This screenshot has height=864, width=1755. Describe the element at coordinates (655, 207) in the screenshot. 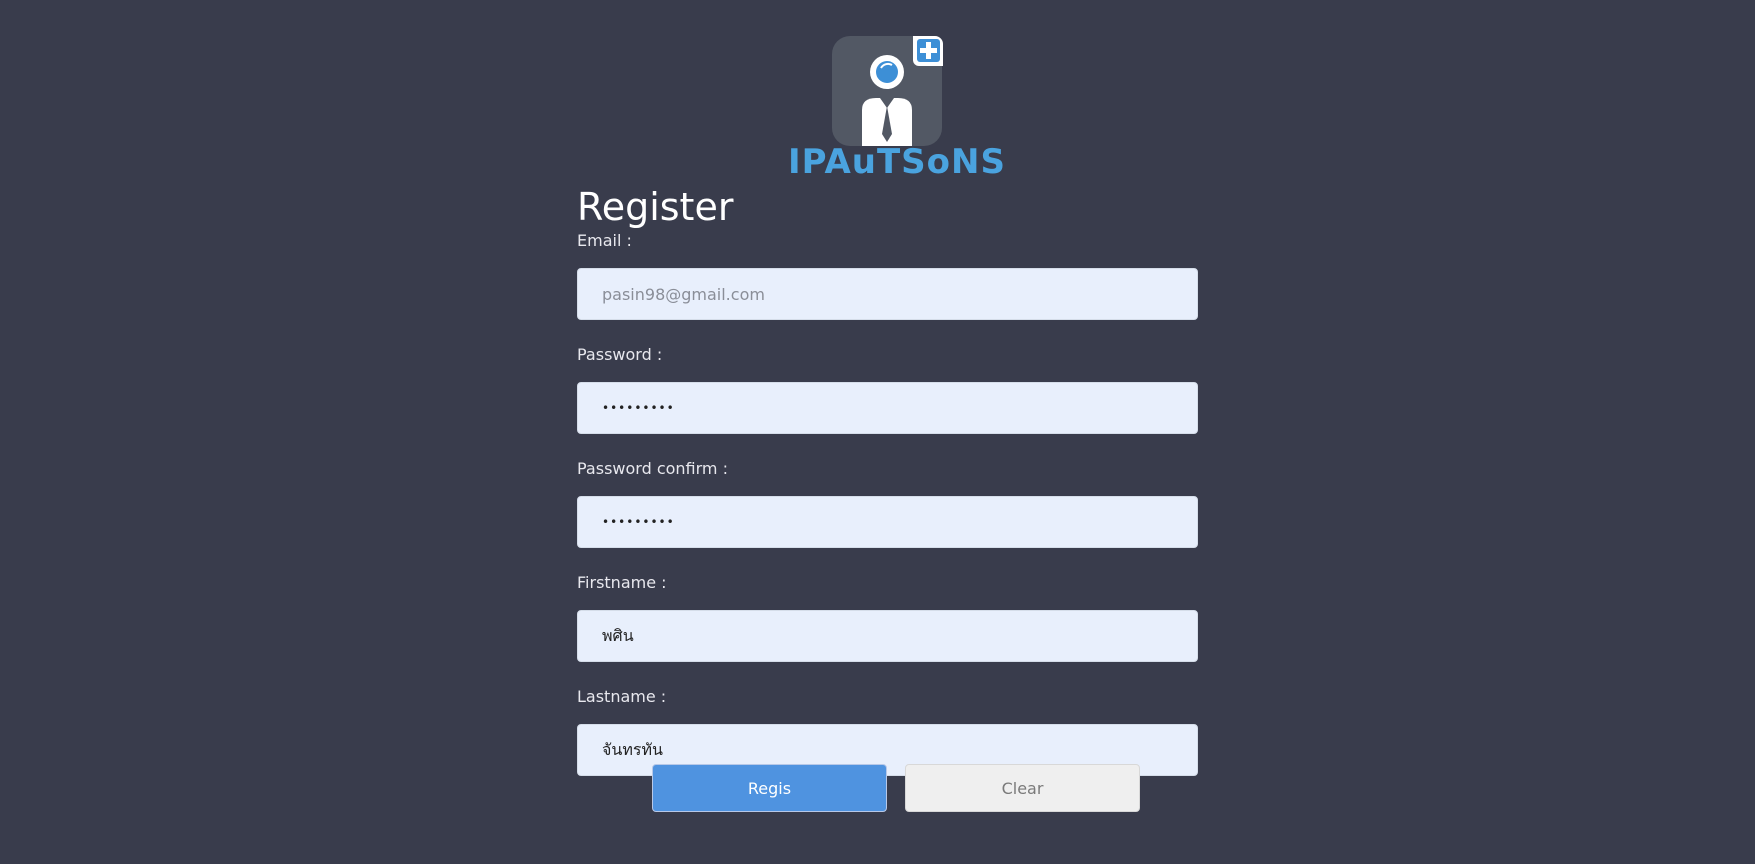

I see `page-title: Register` at that location.